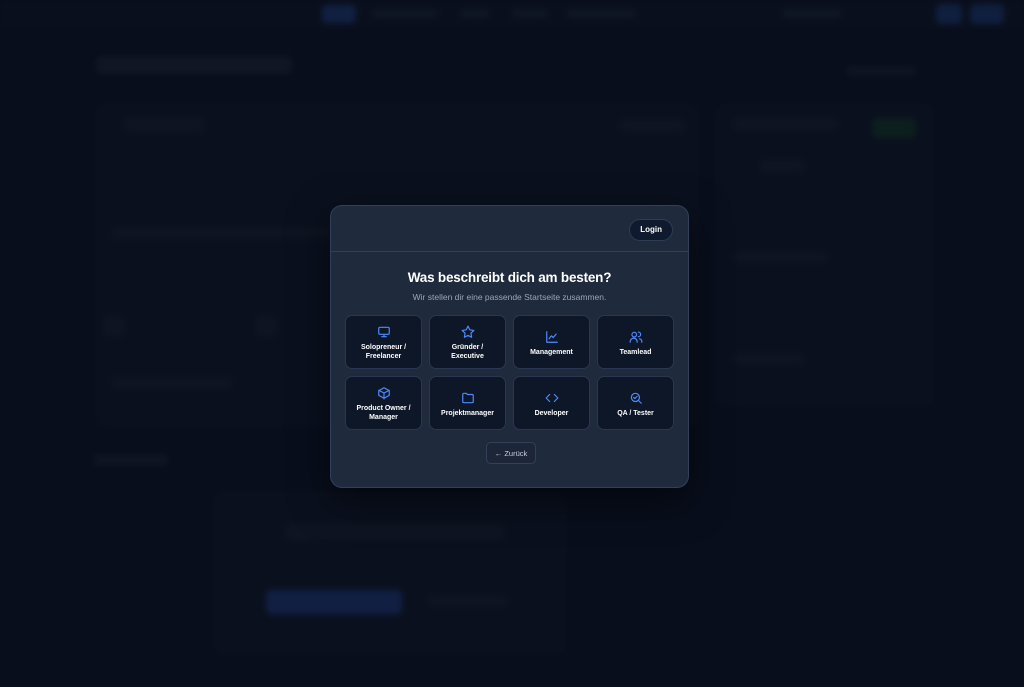 This screenshot has height=687, width=1024. Describe the element at coordinates (551, 413) in the screenshot. I see `role-label: Developer` at that location.